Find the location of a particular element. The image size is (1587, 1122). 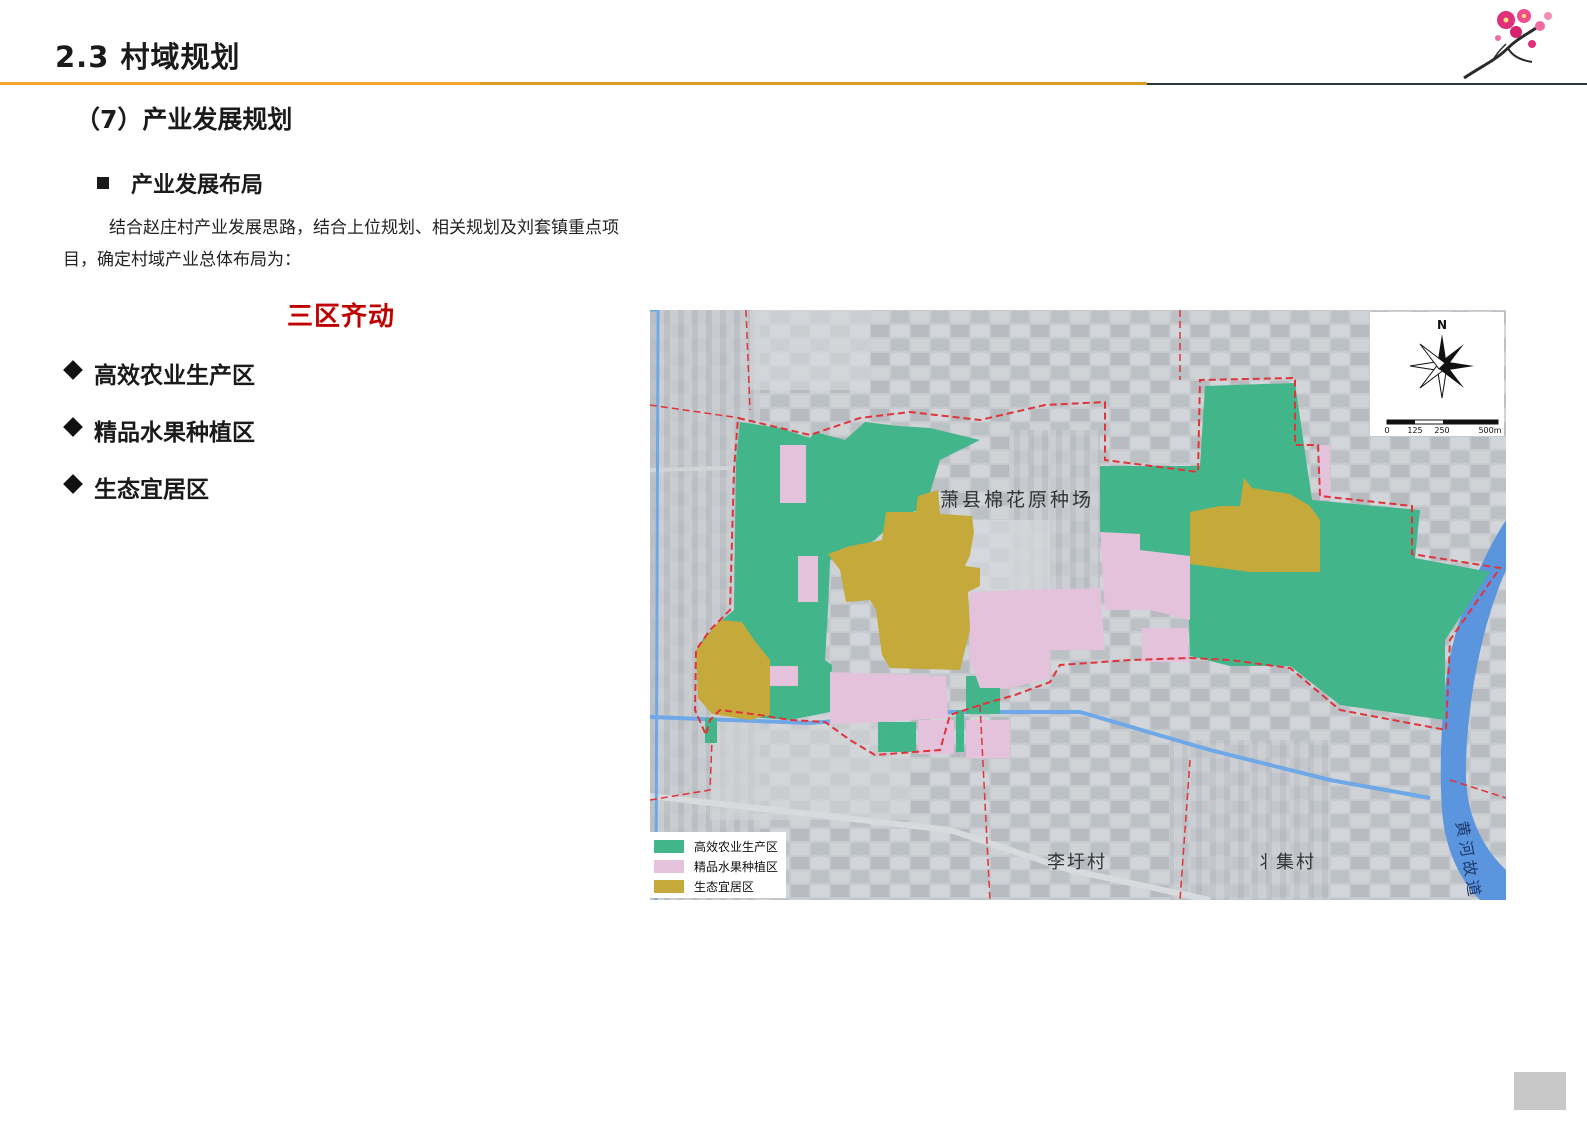

map-label-farm: 萧县棉花原种场 is located at coordinates (1017, 500).